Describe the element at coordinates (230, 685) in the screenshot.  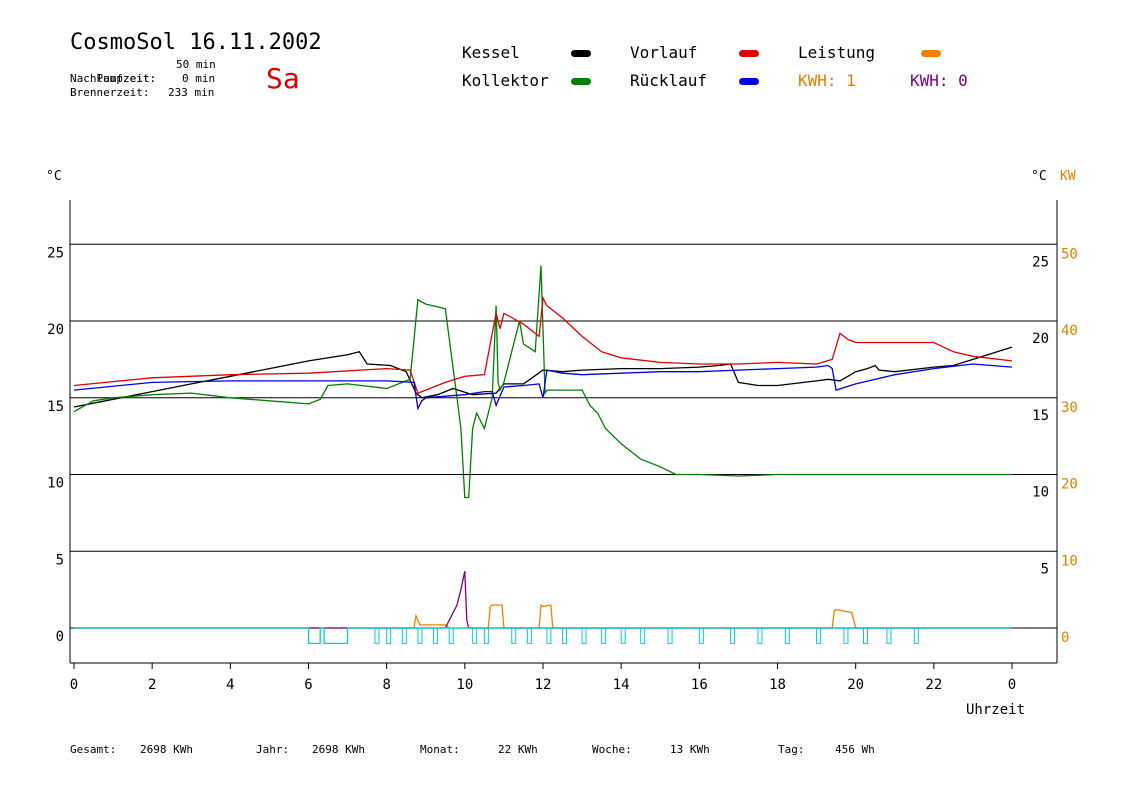
I see `x-tick-label: 4` at that location.